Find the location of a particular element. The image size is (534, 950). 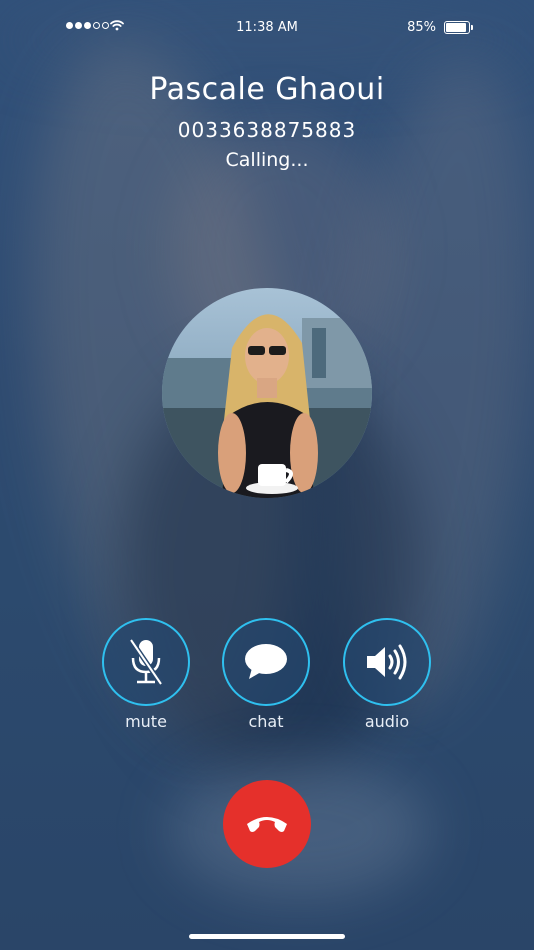

speech-bubble-icon is located at coordinates (266, 661).